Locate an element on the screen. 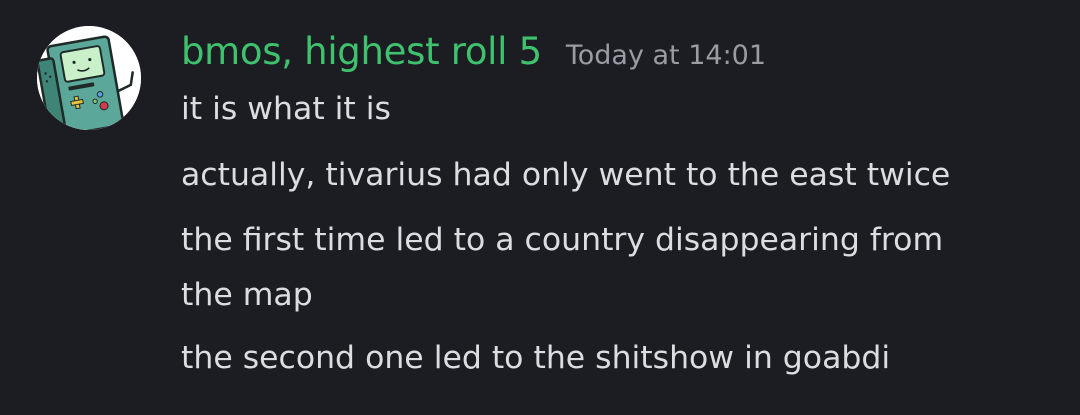  message-line: the map is located at coordinates (247, 295).